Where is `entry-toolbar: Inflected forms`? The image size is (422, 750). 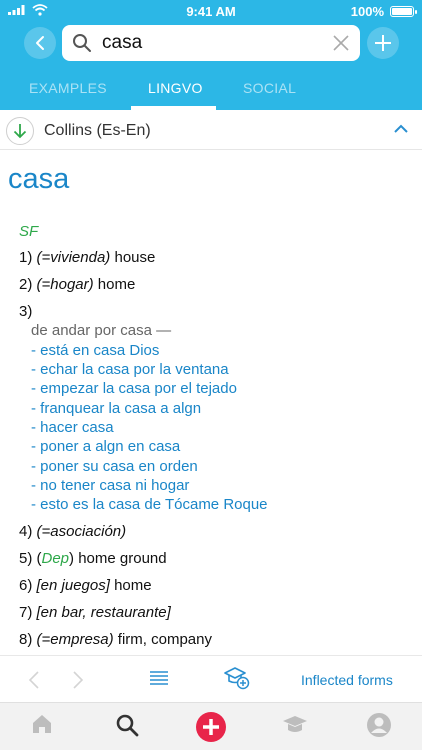
entry-toolbar: Inflected forms is located at coordinates (211, 678).